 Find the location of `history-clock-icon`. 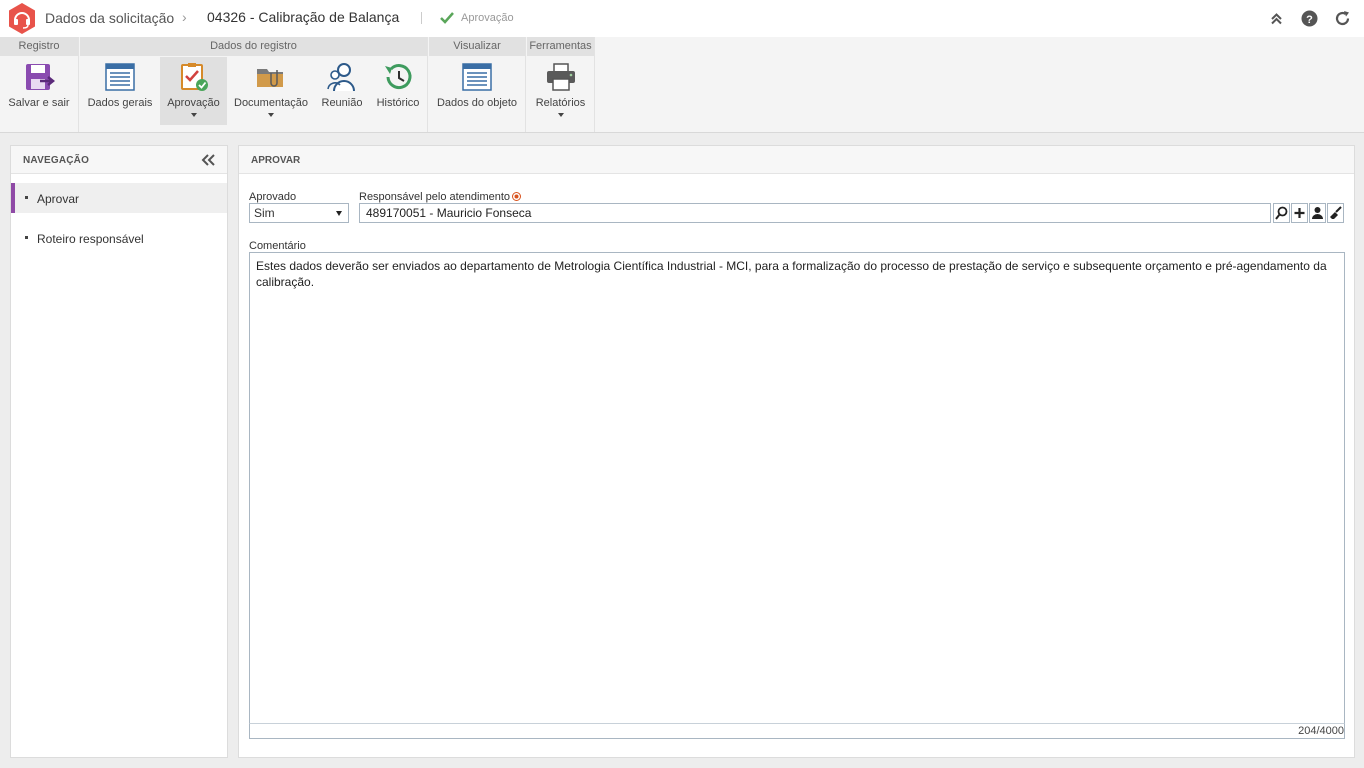

history-clock-icon is located at coordinates (398, 77).